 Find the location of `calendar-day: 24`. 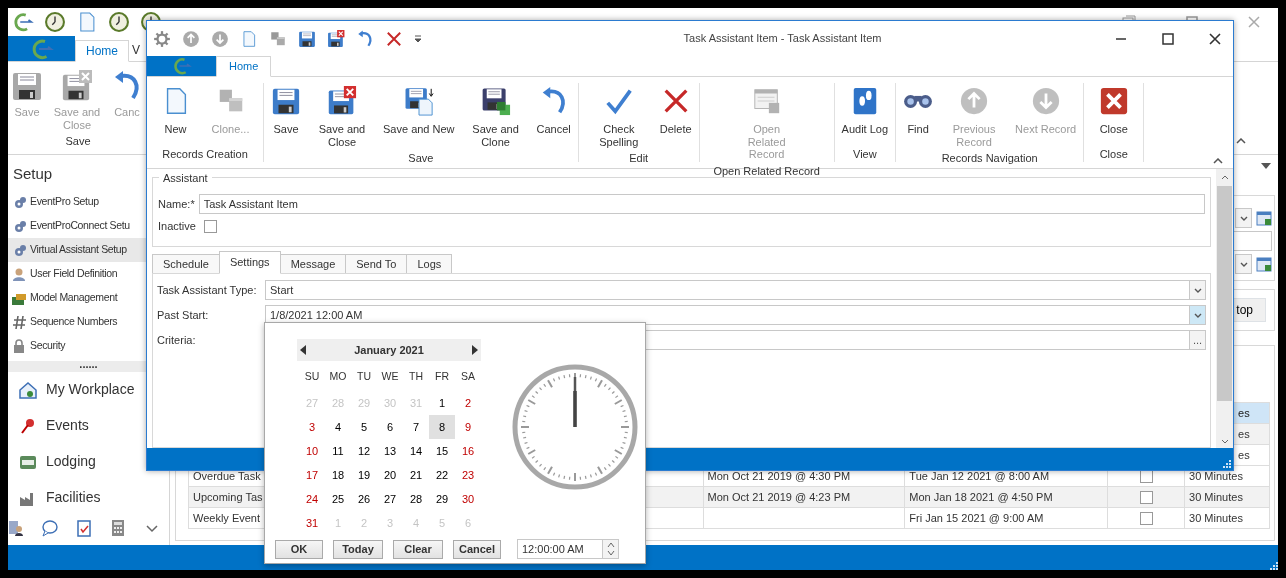

calendar-day: 24 is located at coordinates (312, 499).